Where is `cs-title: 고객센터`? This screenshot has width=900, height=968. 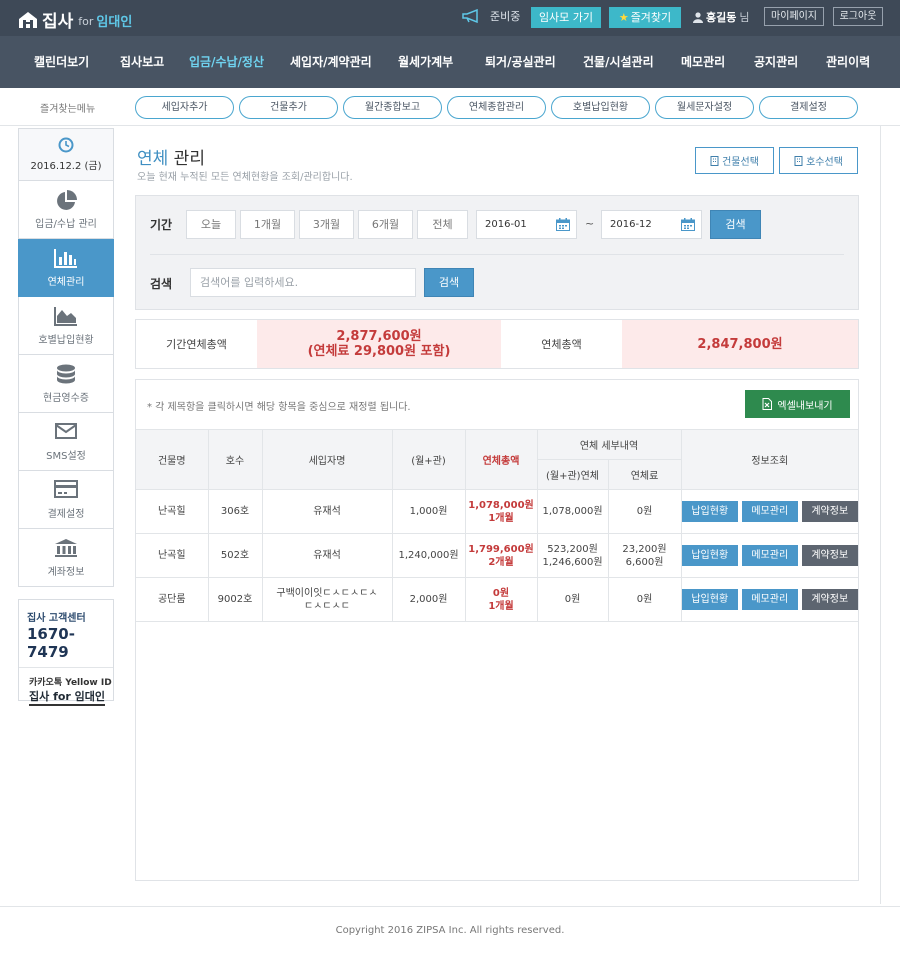
cs-title: 고객센터 is located at coordinates (67, 618).